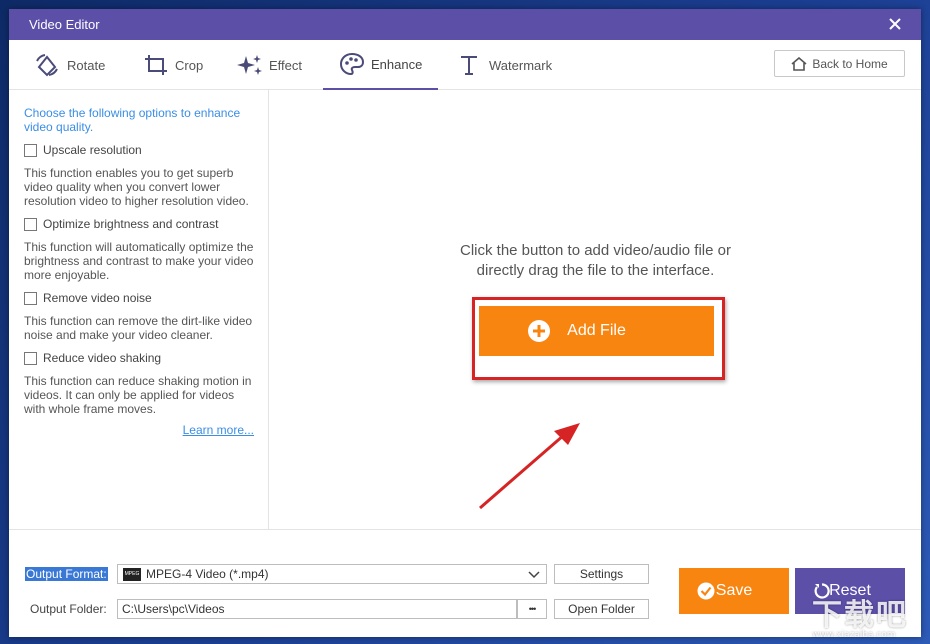 The image size is (930, 644). What do you see at coordinates (286, 65) in the screenshot?
I see `tab-effect-label: Effect` at bounding box center [286, 65].